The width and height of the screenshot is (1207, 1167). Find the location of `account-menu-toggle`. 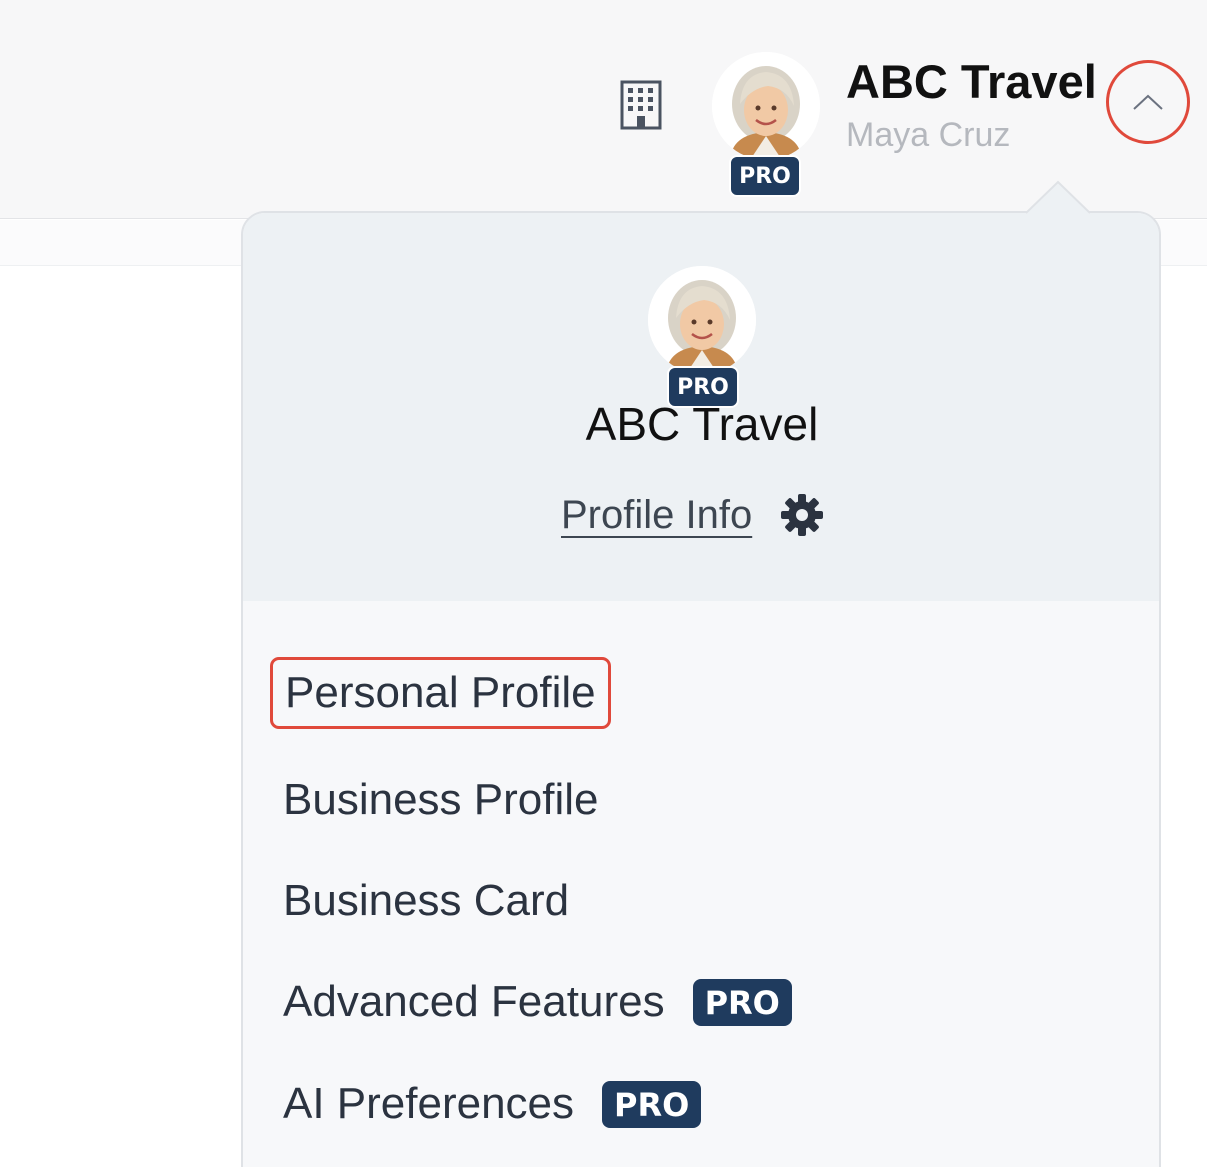

account-menu-toggle is located at coordinates (1148, 102).